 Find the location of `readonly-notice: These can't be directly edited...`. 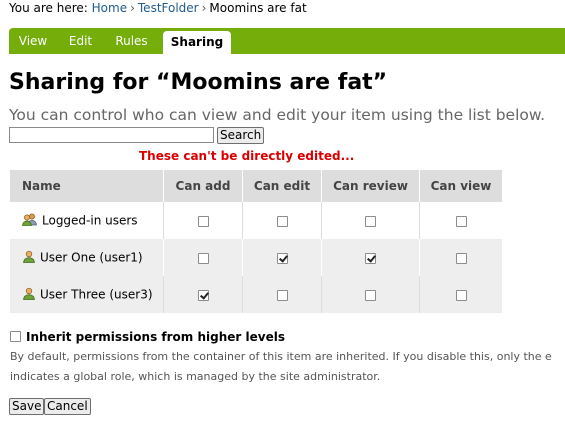

readonly-notice: These can't be directly edited... is located at coordinates (247, 156).